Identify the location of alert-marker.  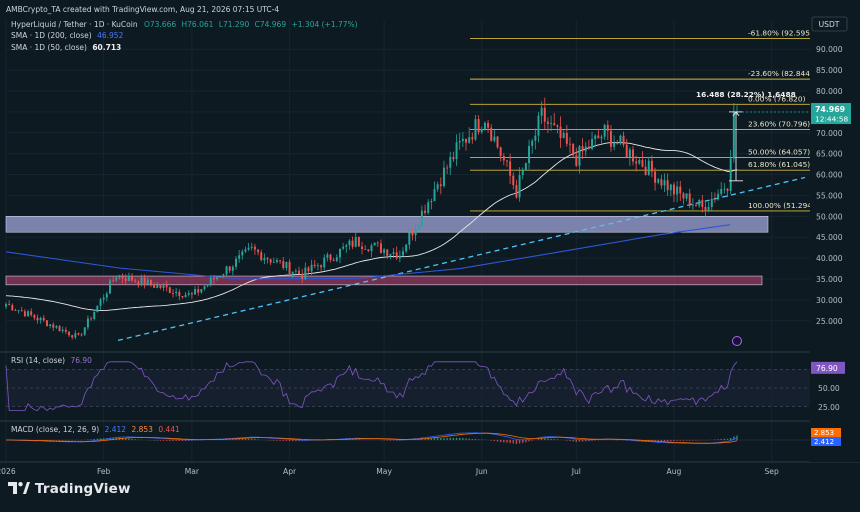
(736, 341).